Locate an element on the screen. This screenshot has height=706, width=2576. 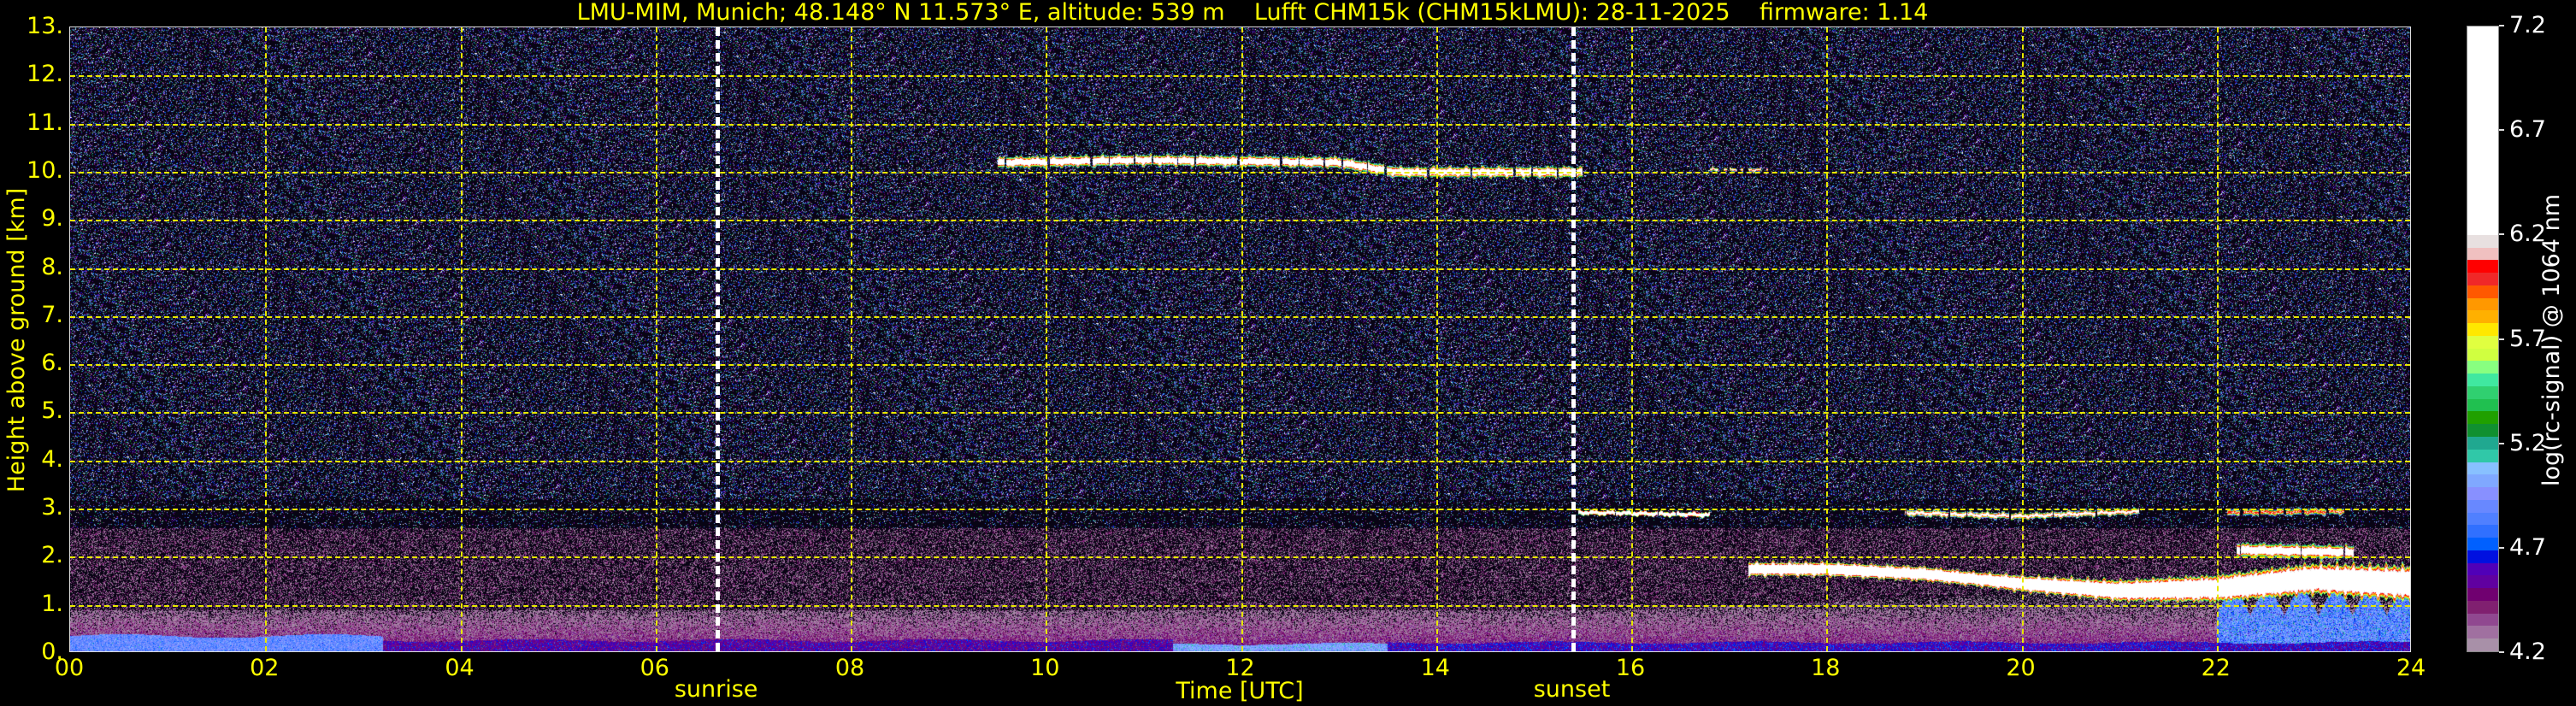
y-tick-label: 1. is located at coordinates (52, 603).